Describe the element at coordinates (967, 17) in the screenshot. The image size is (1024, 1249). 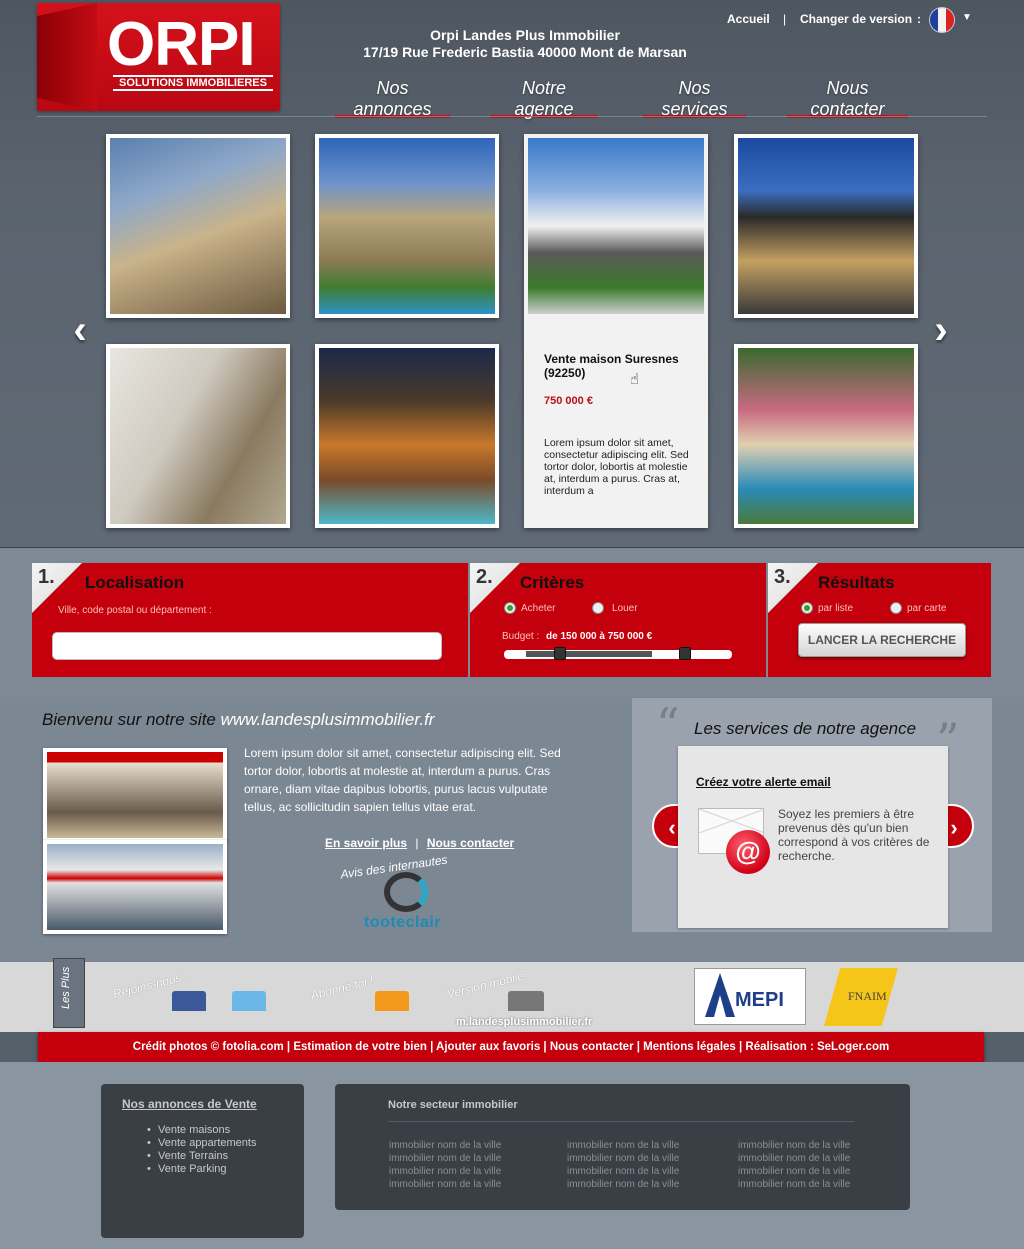
I see `chevron-down-icon: ▼` at that location.